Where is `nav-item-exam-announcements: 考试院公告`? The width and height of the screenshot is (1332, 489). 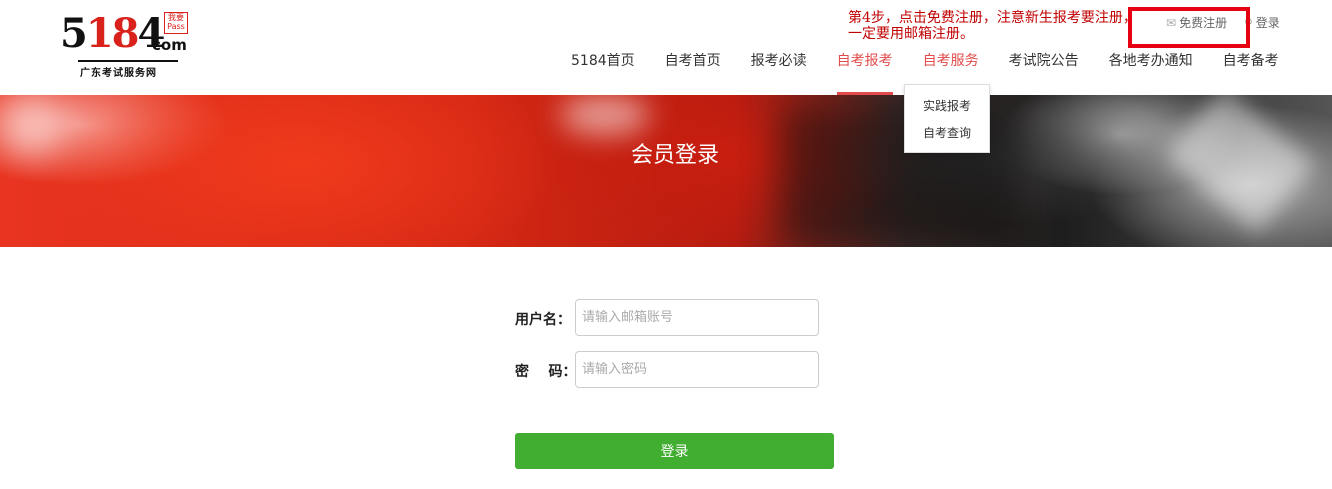 nav-item-exam-announcements: 考试院公告 is located at coordinates (1044, 73).